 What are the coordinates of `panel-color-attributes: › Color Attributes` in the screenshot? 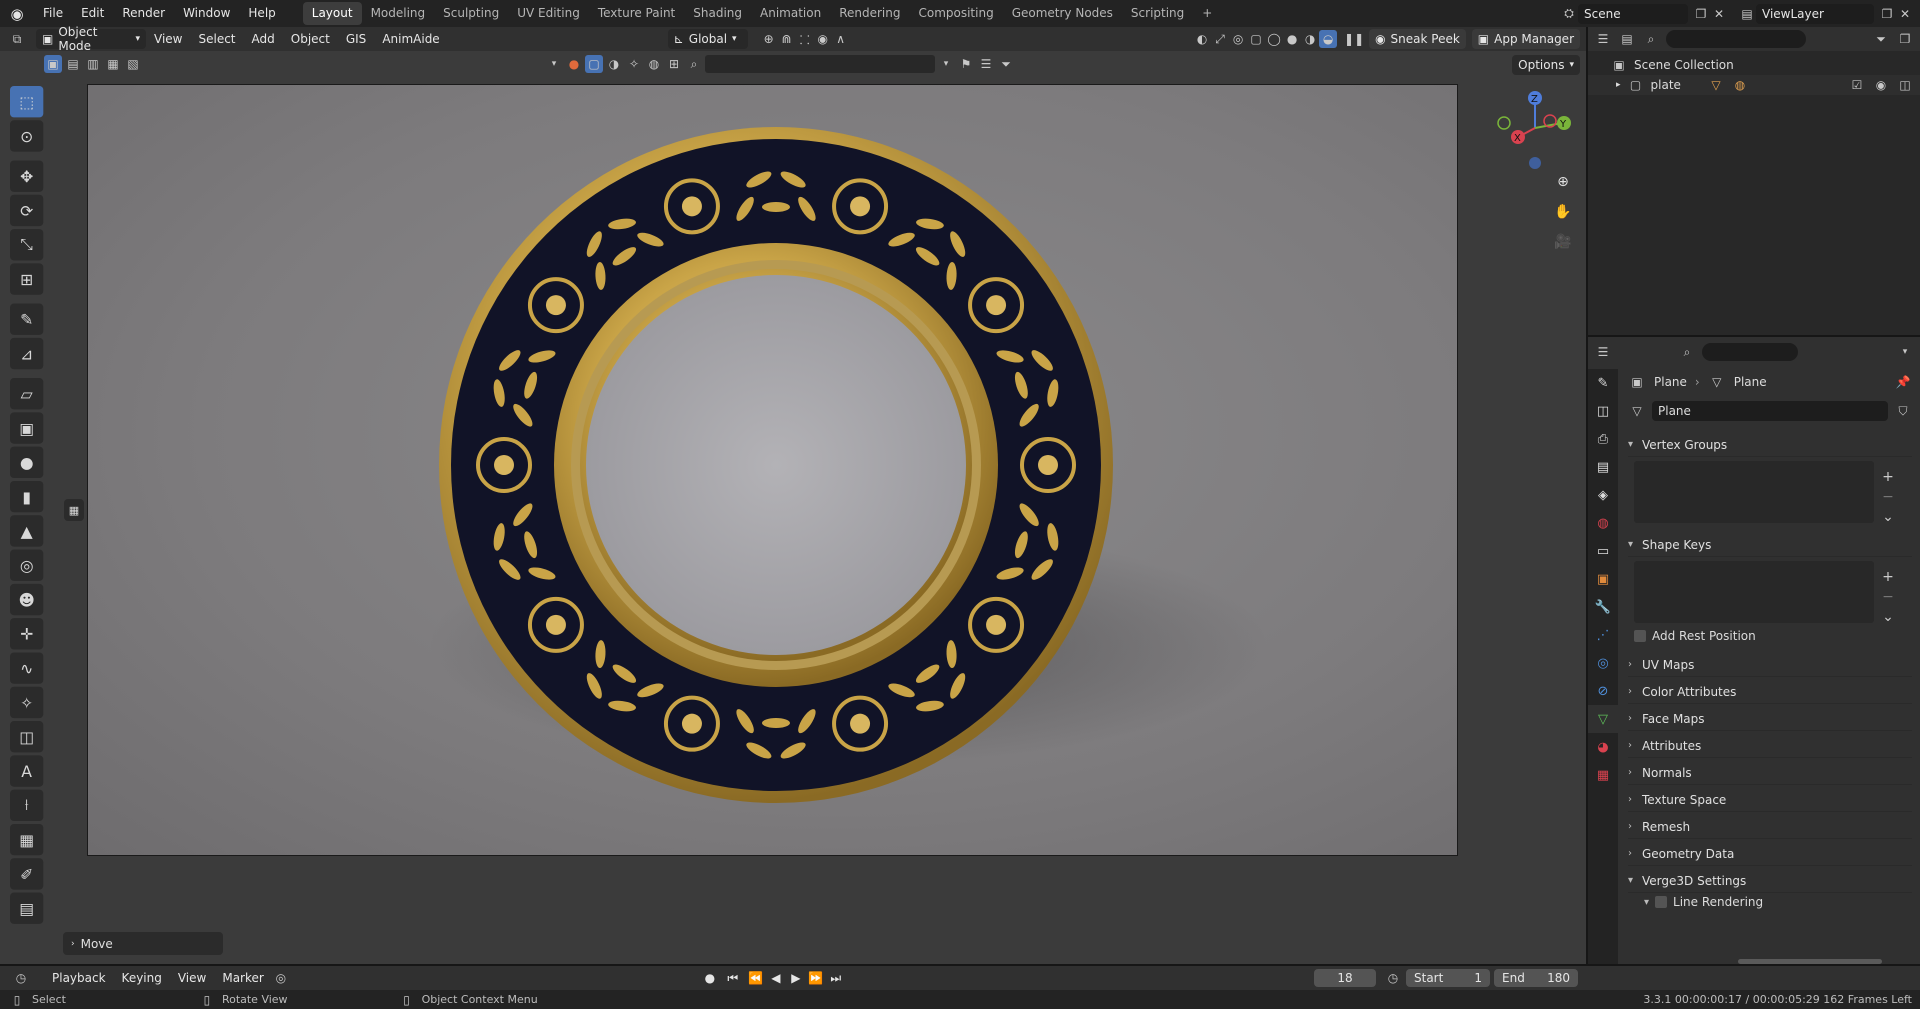 It's located at (1770, 692).